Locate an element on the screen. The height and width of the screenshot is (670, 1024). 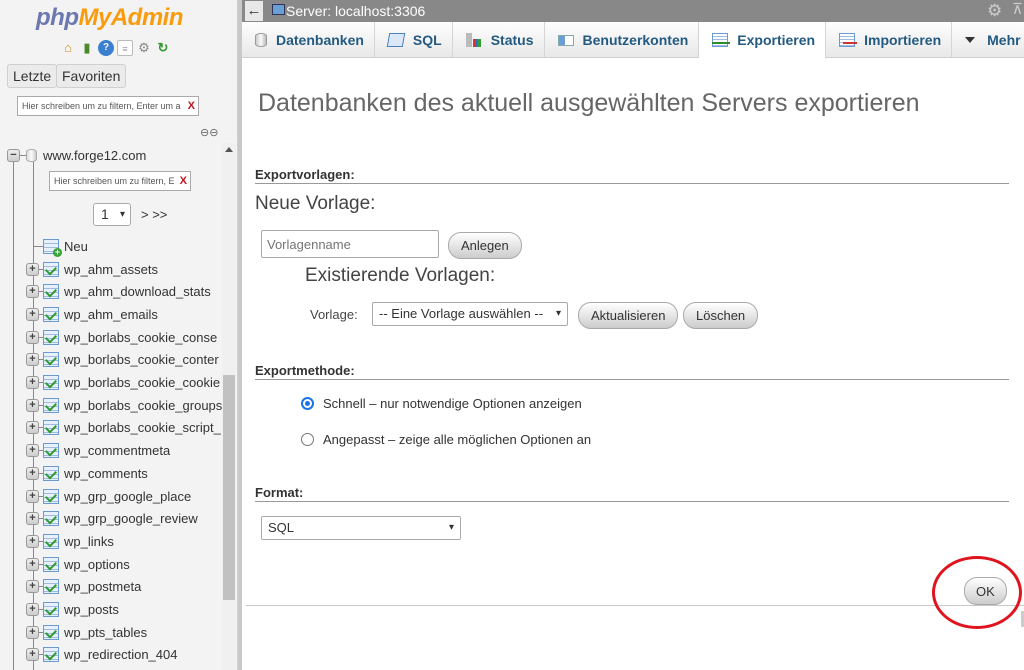
table-list-item: + wp_pts_tables is located at coordinates (86, 632).